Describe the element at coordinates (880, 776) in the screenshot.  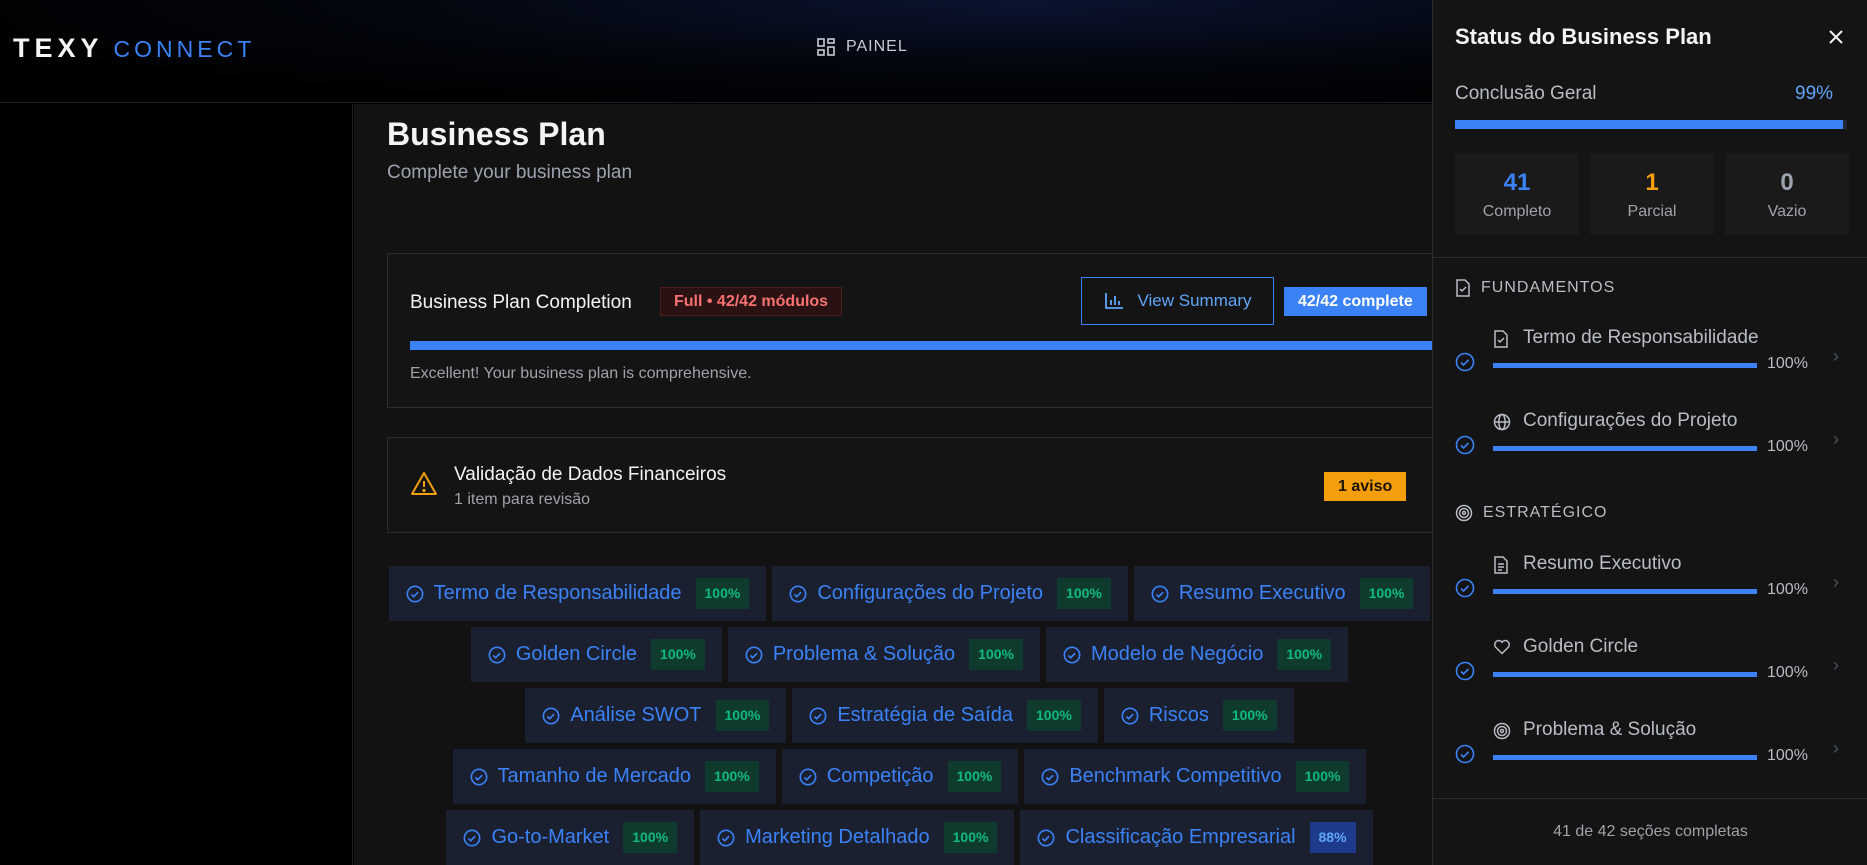
I see `chip-label: Competição` at that location.